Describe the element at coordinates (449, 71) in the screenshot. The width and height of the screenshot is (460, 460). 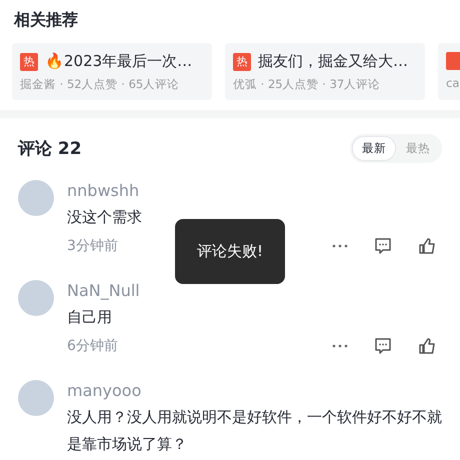
I see `article-card: ca` at that location.